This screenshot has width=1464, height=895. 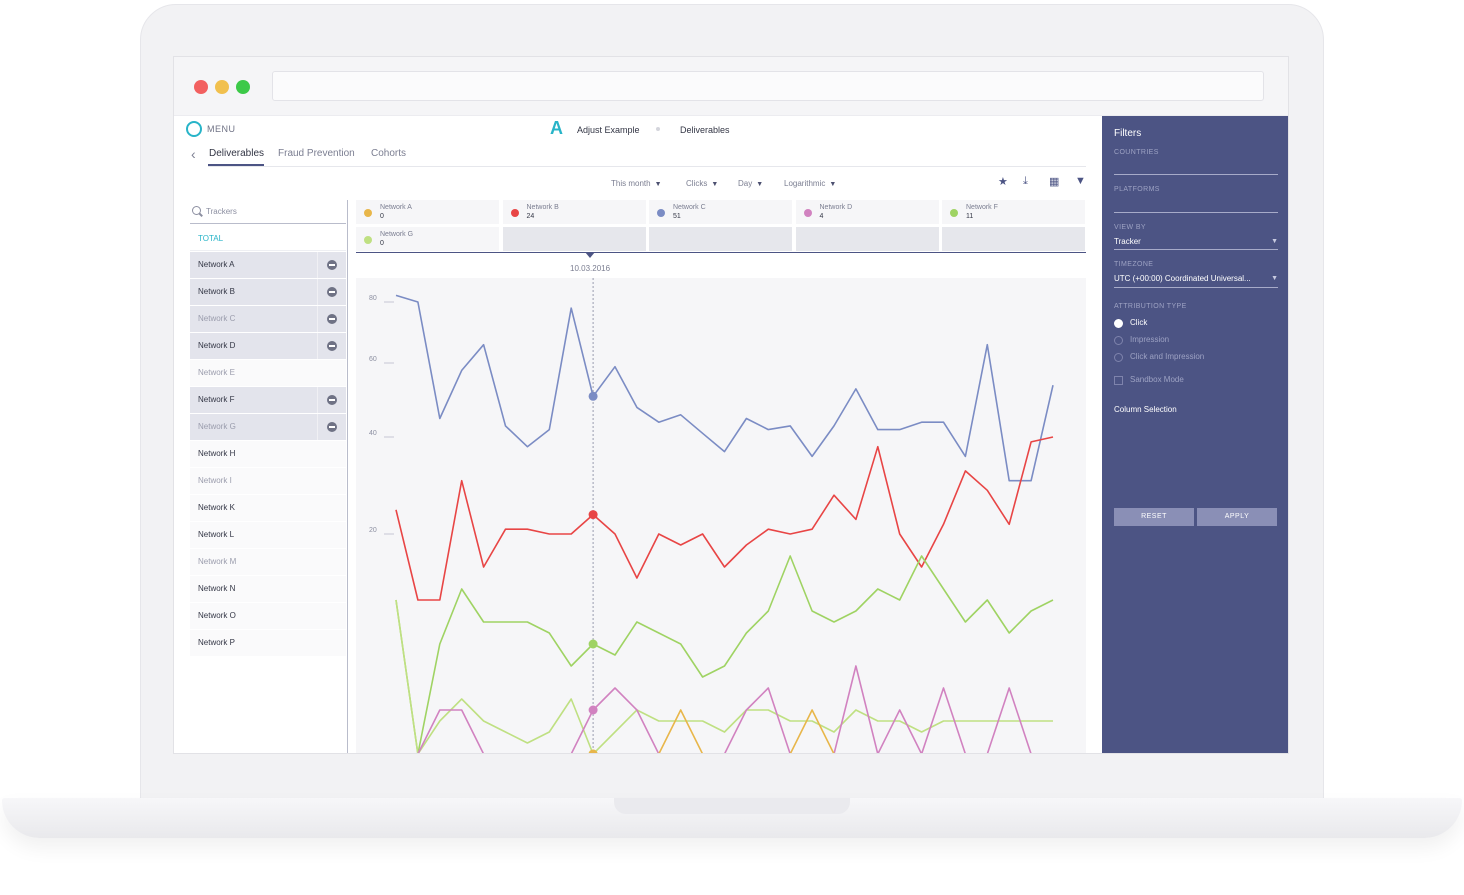 What do you see at coordinates (222, 87) in the screenshot?
I see `minimize-window-button` at bounding box center [222, 87].